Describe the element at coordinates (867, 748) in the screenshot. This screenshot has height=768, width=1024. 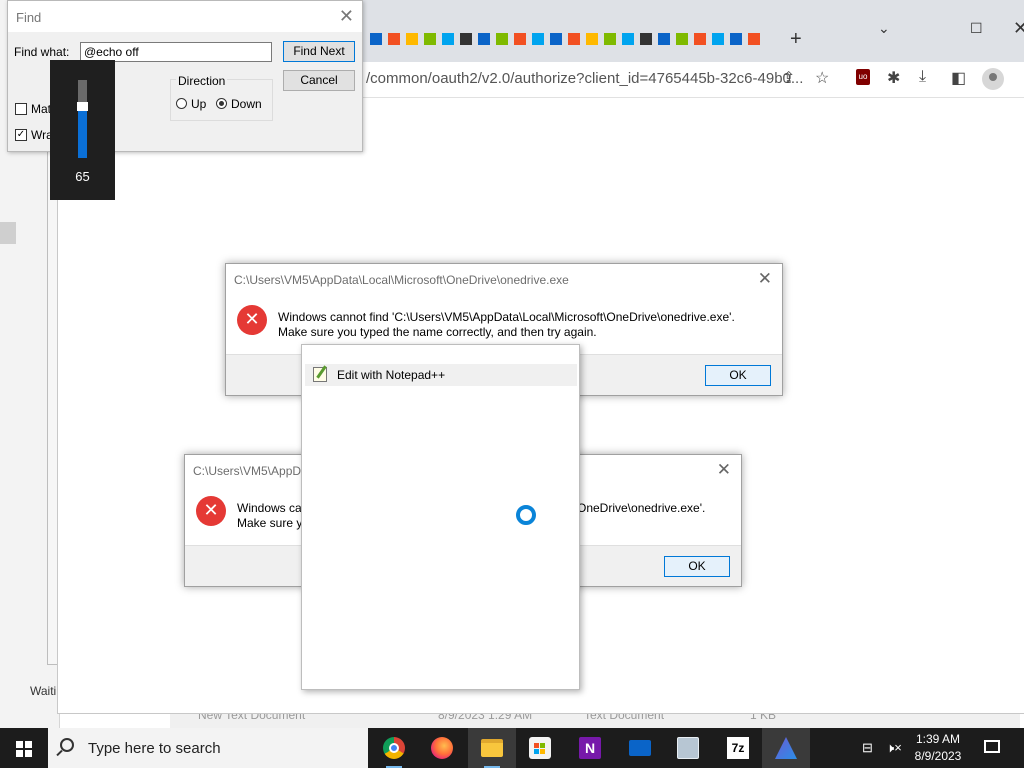
I see `network-icon: ⊟` at that location.